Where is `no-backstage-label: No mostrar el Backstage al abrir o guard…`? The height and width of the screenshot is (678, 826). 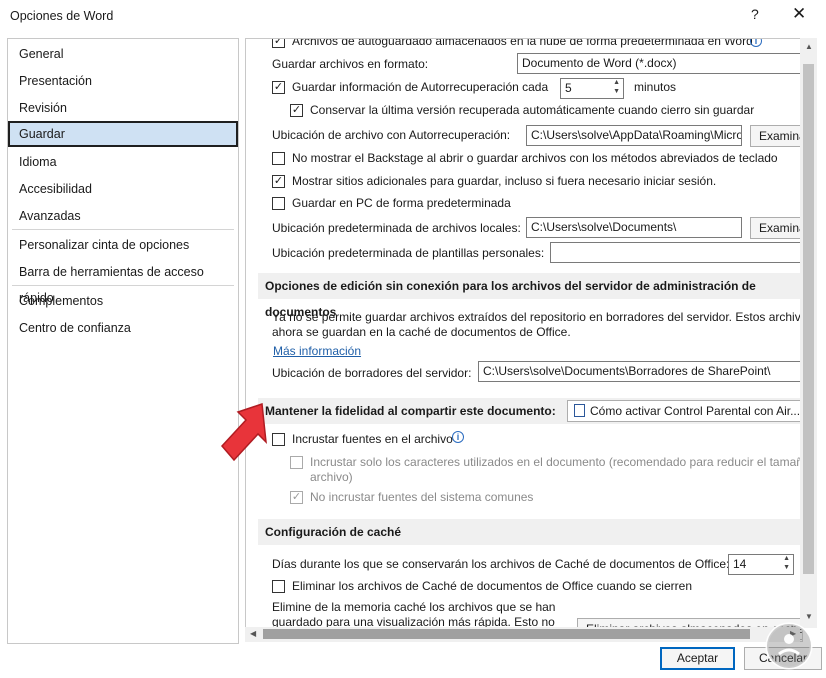 no-backstage-label: No mostrar el Backstage al abrir o guard… is located at coordinates (535, 158).